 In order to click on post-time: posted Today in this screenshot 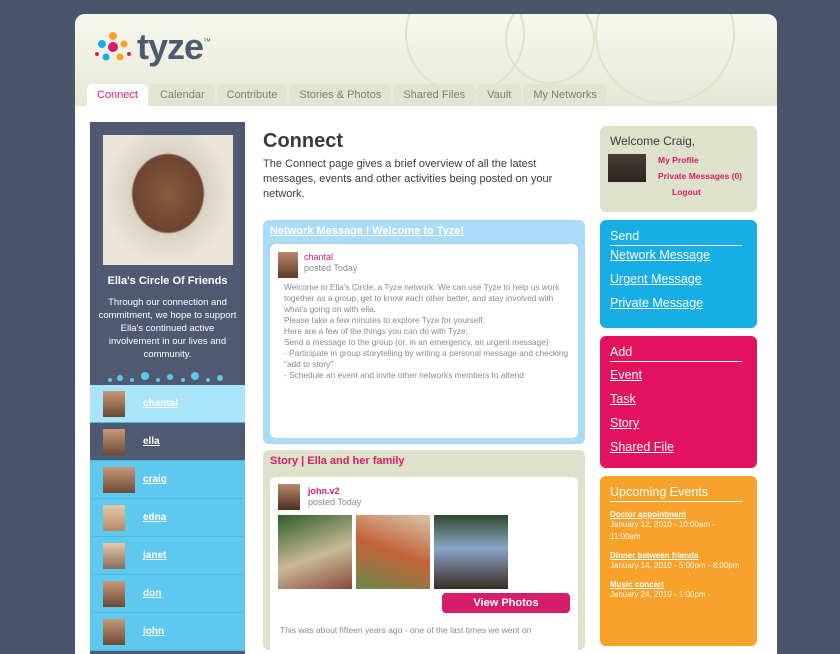, I will do `click(331, 268)`.